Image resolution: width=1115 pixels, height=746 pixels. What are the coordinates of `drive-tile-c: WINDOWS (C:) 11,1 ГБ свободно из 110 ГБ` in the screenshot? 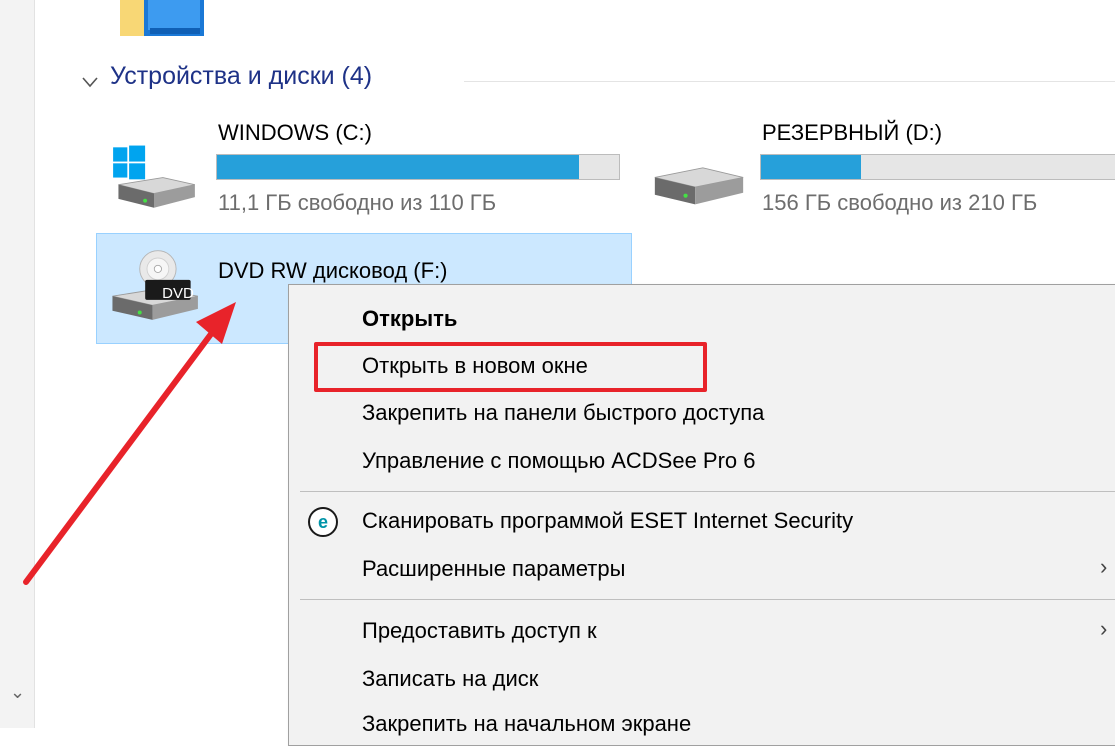 It's located at (365, 168).